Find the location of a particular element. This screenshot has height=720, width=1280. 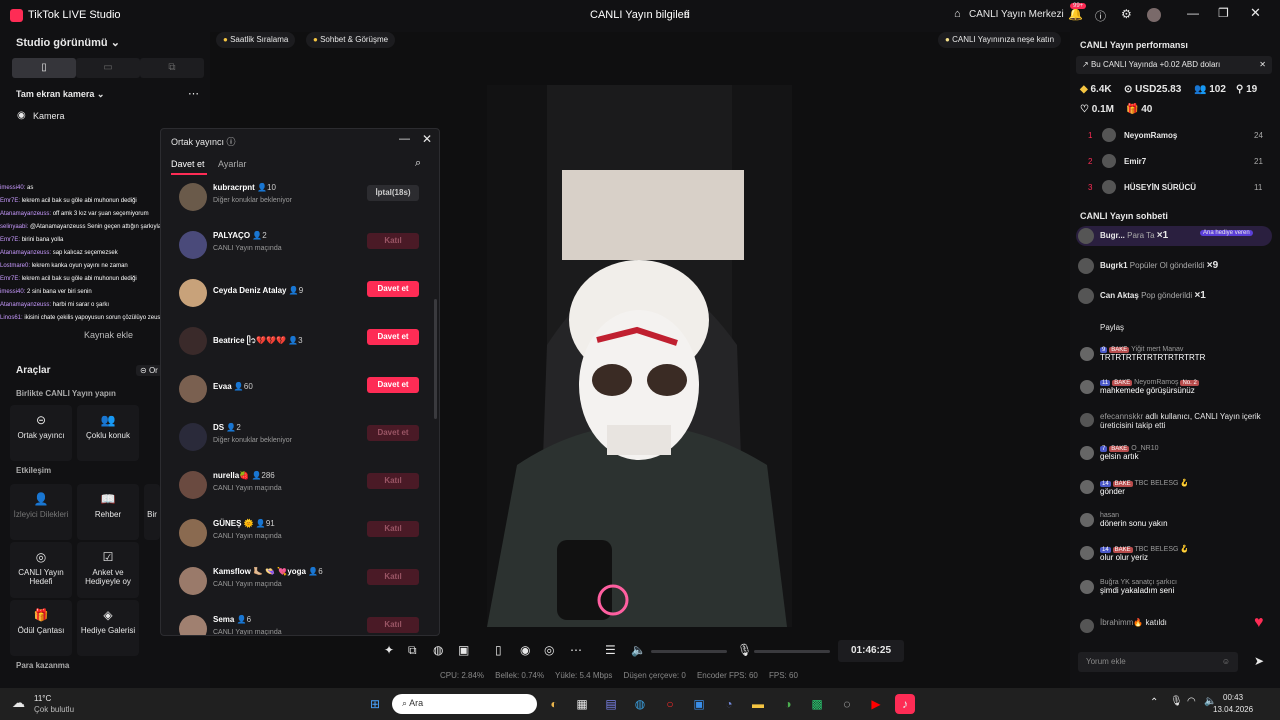

restore-icon: ❐ is located at coordinates (1223, 13).